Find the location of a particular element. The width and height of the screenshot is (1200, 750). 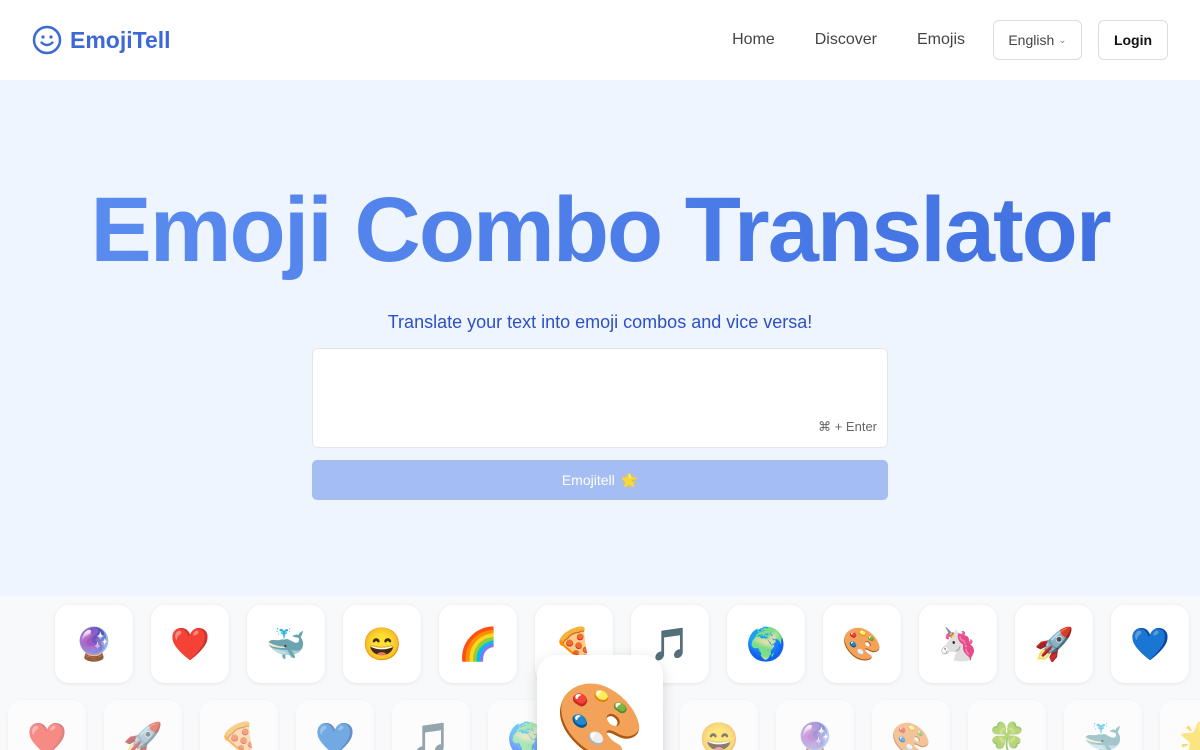

nav-emojis: Emojis is located at coordinates (941, 40).